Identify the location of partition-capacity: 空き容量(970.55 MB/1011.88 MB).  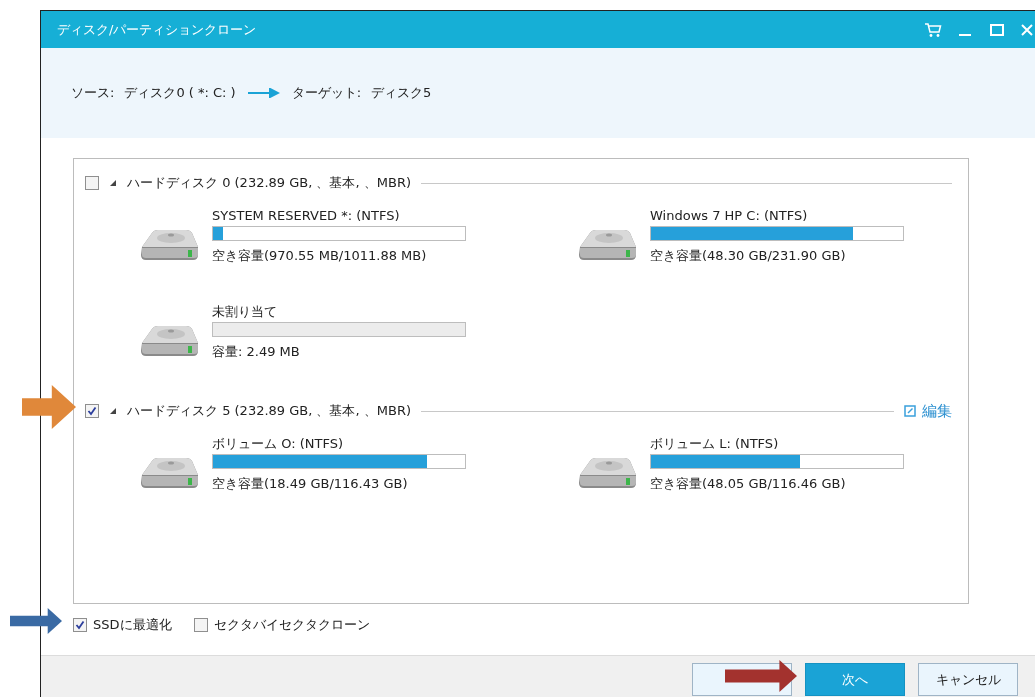
(320, 256).